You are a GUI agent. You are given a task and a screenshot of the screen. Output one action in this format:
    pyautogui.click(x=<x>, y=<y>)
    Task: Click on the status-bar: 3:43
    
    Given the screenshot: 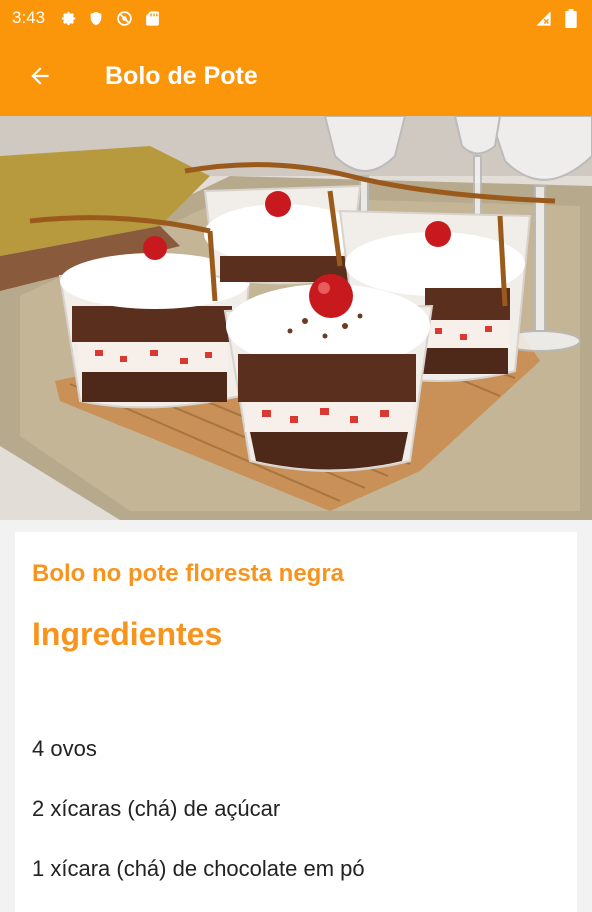 What is the action you would take?
    pyautogui.click(x=296, y=18)
    